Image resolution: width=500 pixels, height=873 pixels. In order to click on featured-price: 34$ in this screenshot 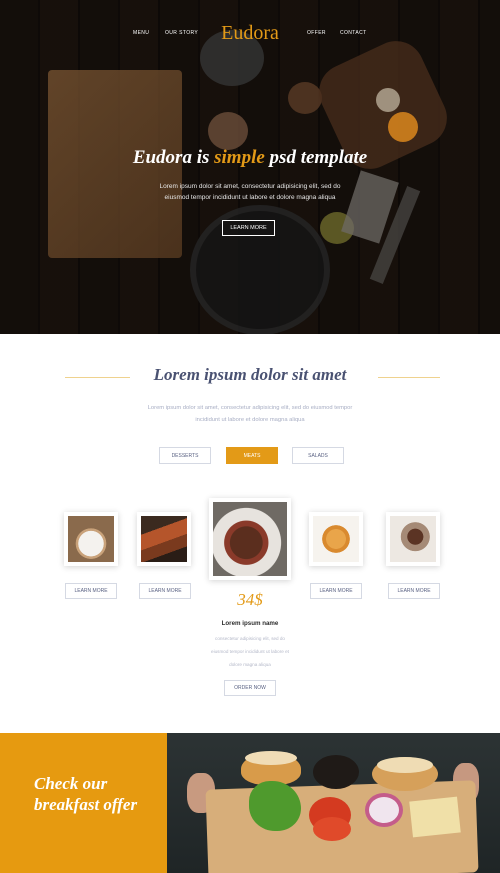, I will do `click(250, 599)`.